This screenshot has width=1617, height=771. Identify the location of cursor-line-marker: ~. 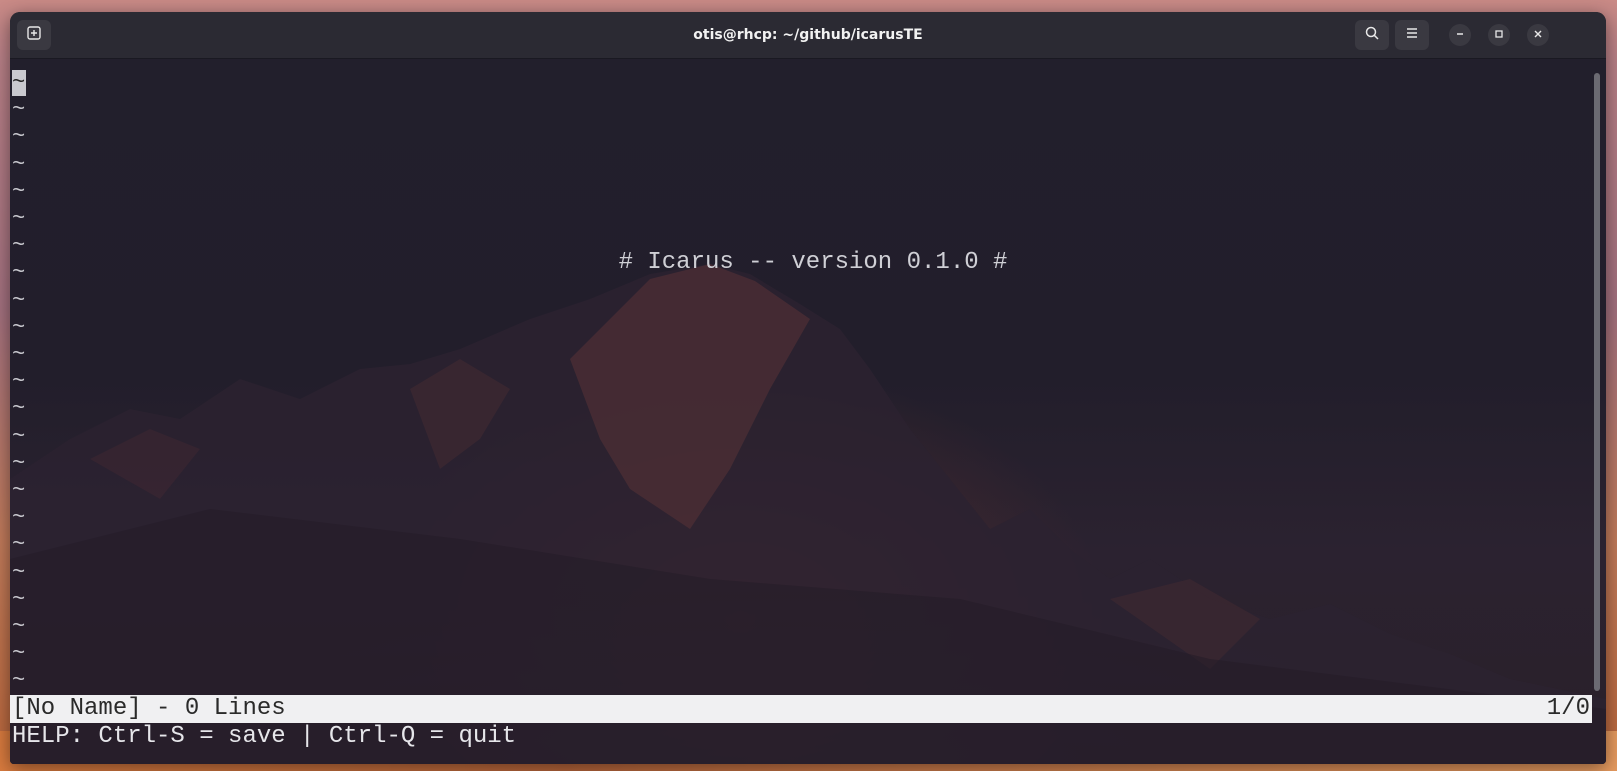
(19, 83).